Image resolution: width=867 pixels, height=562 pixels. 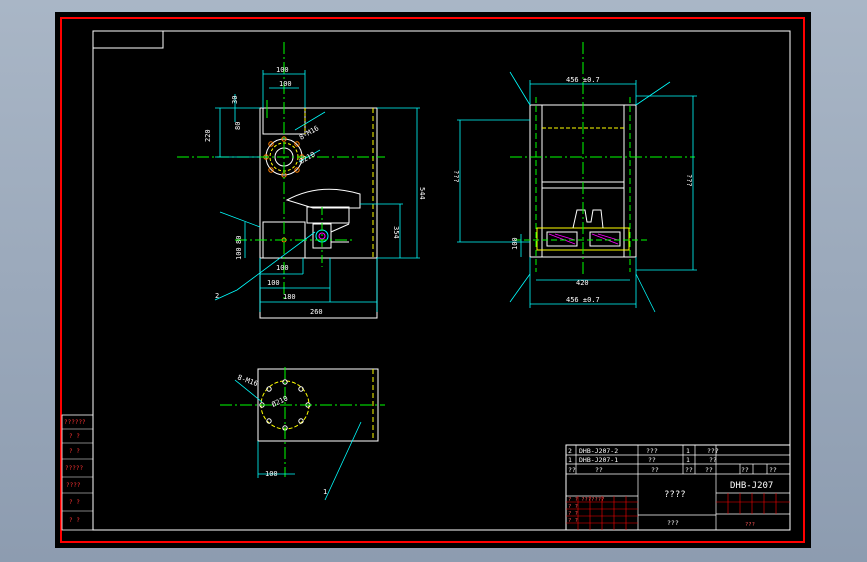 What do you see at coordinates (279, 401) in the screenshot?
I see `top-bolt-circle-label: Ø210` at bounding box center [279, 401].